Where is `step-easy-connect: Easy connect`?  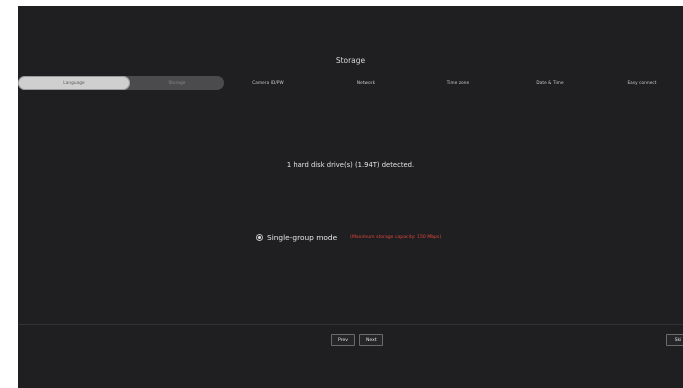 step-easy-connect: Easy connect is located at coordinates (642, 83).